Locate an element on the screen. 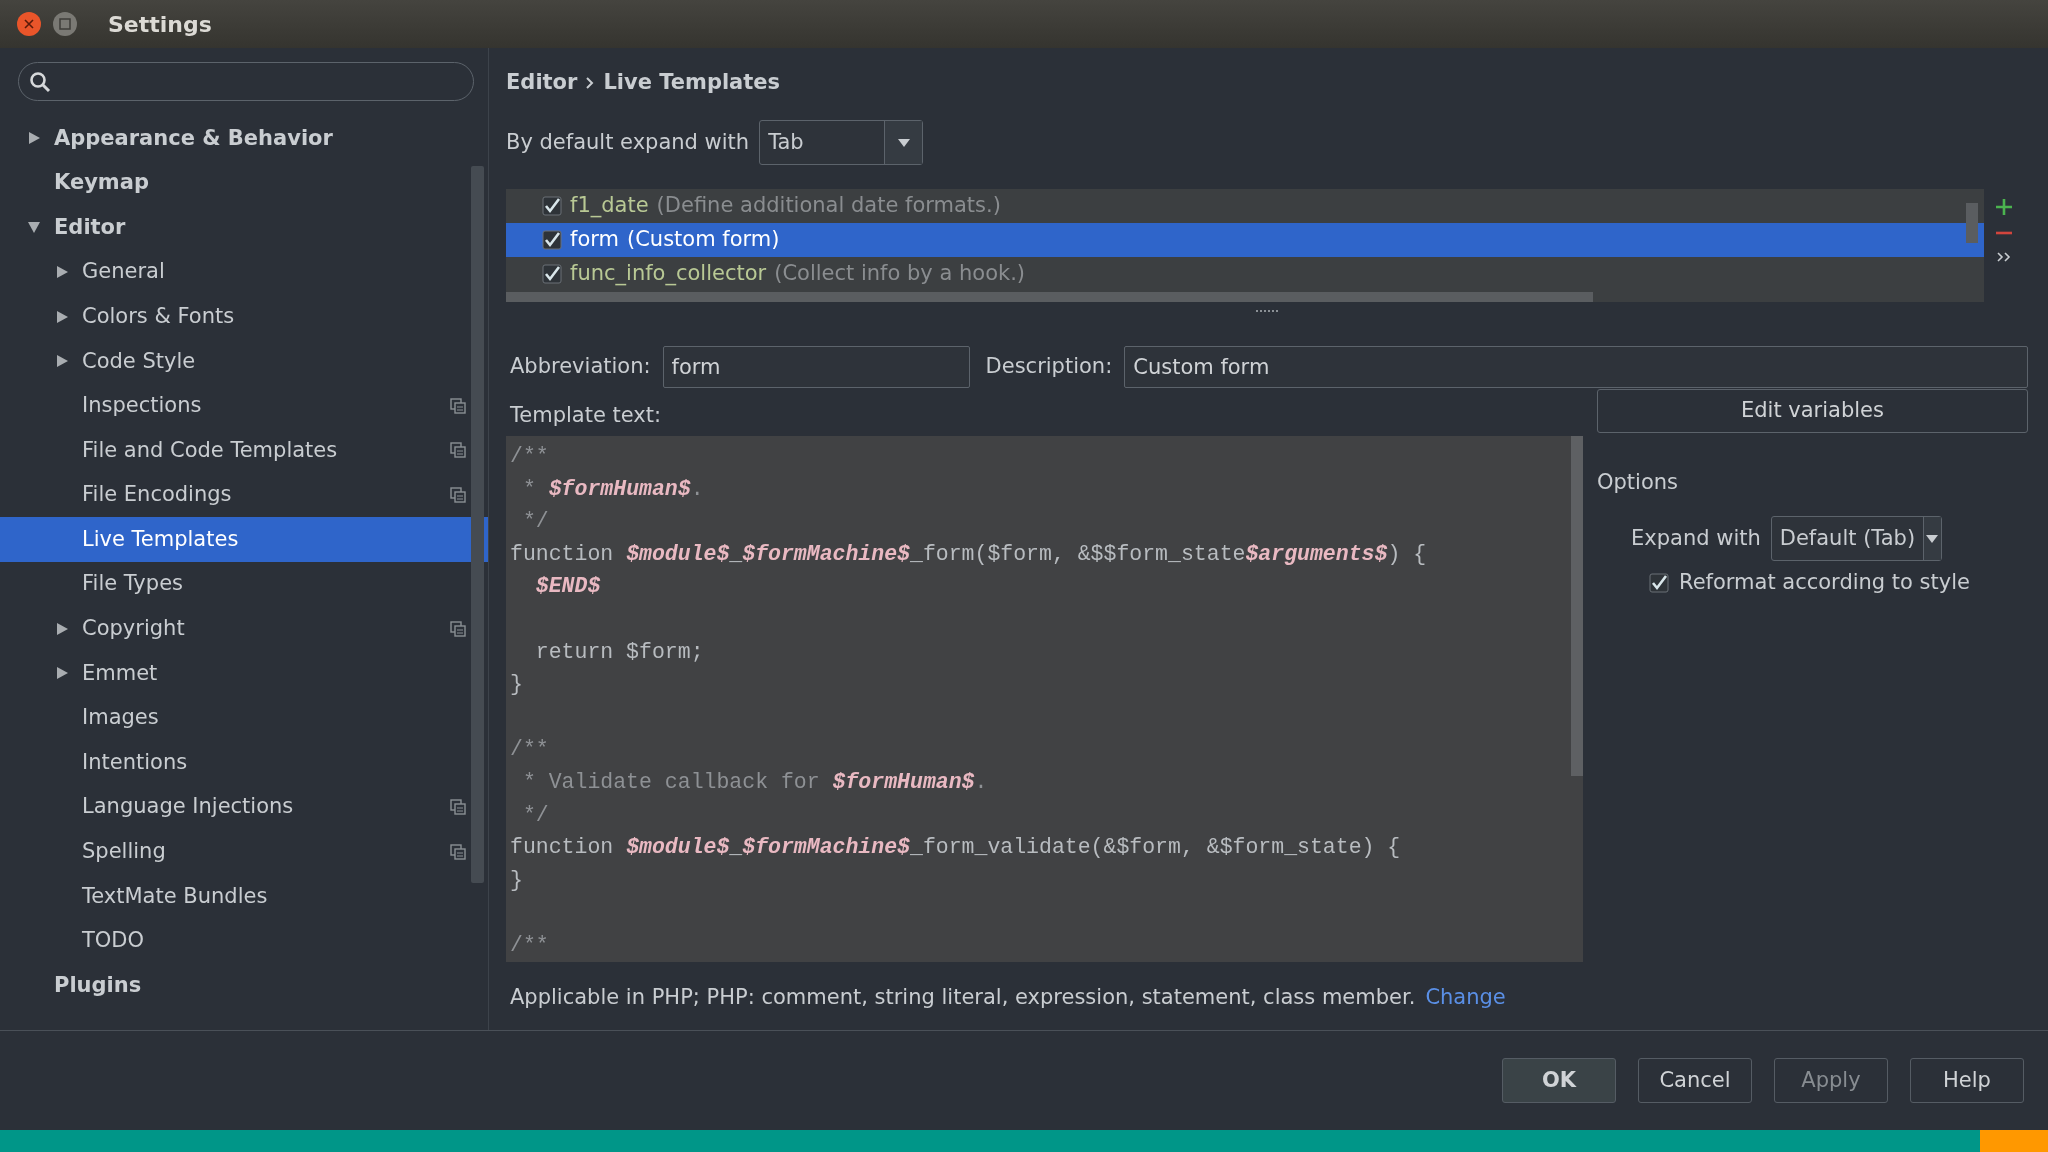 This screenshot has width=2048, height=1152. tree-item: Code Style is located at coordinates (244, 361).